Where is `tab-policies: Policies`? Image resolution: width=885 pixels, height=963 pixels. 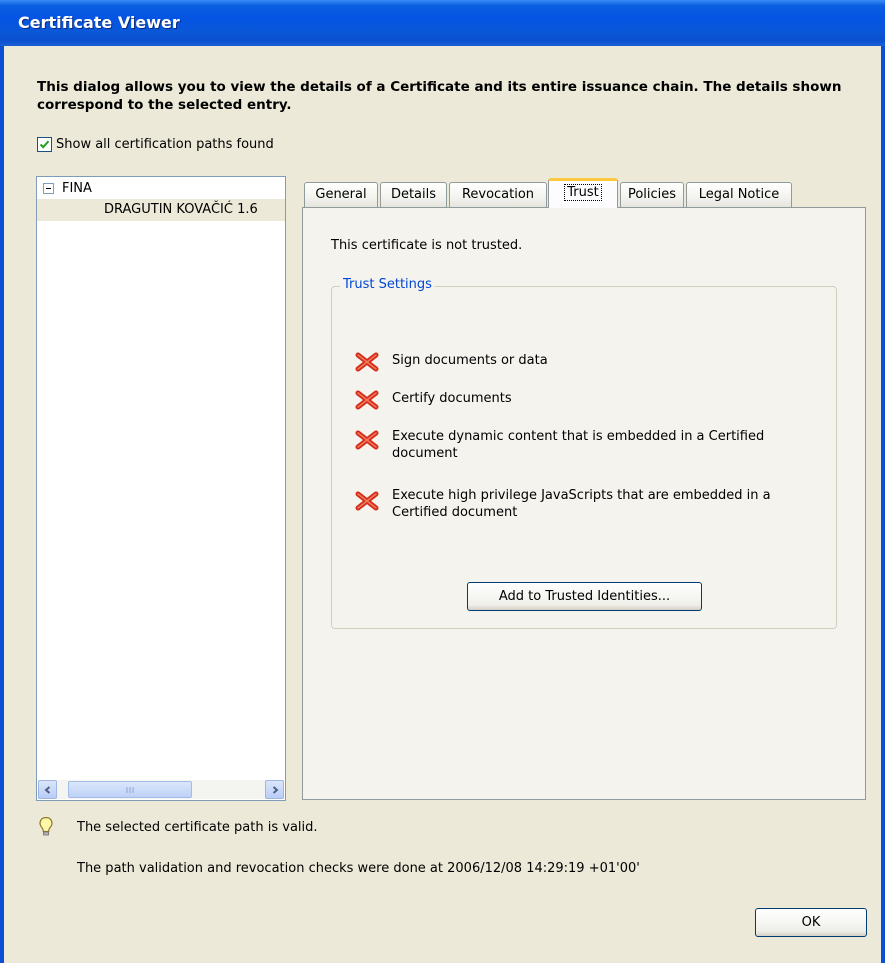 tab-policies: Policies is located at coordinates (652, 194).